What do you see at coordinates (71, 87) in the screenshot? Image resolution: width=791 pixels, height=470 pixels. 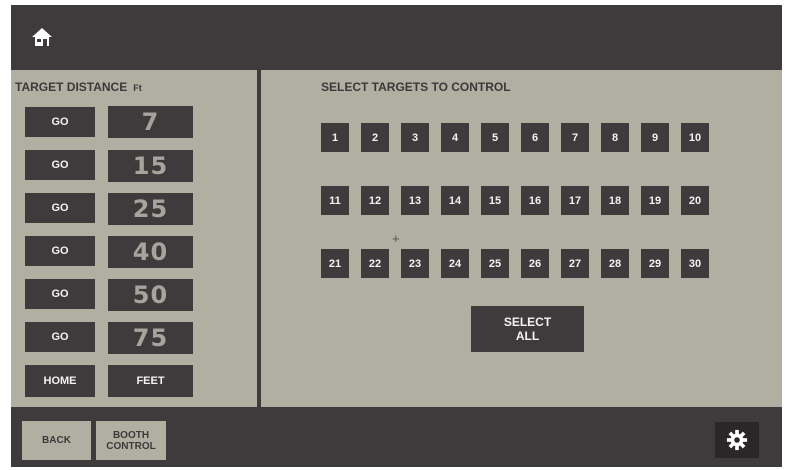 I see `target-distance-label: TARGET DISTANCE` at bounding box center [71, 87].